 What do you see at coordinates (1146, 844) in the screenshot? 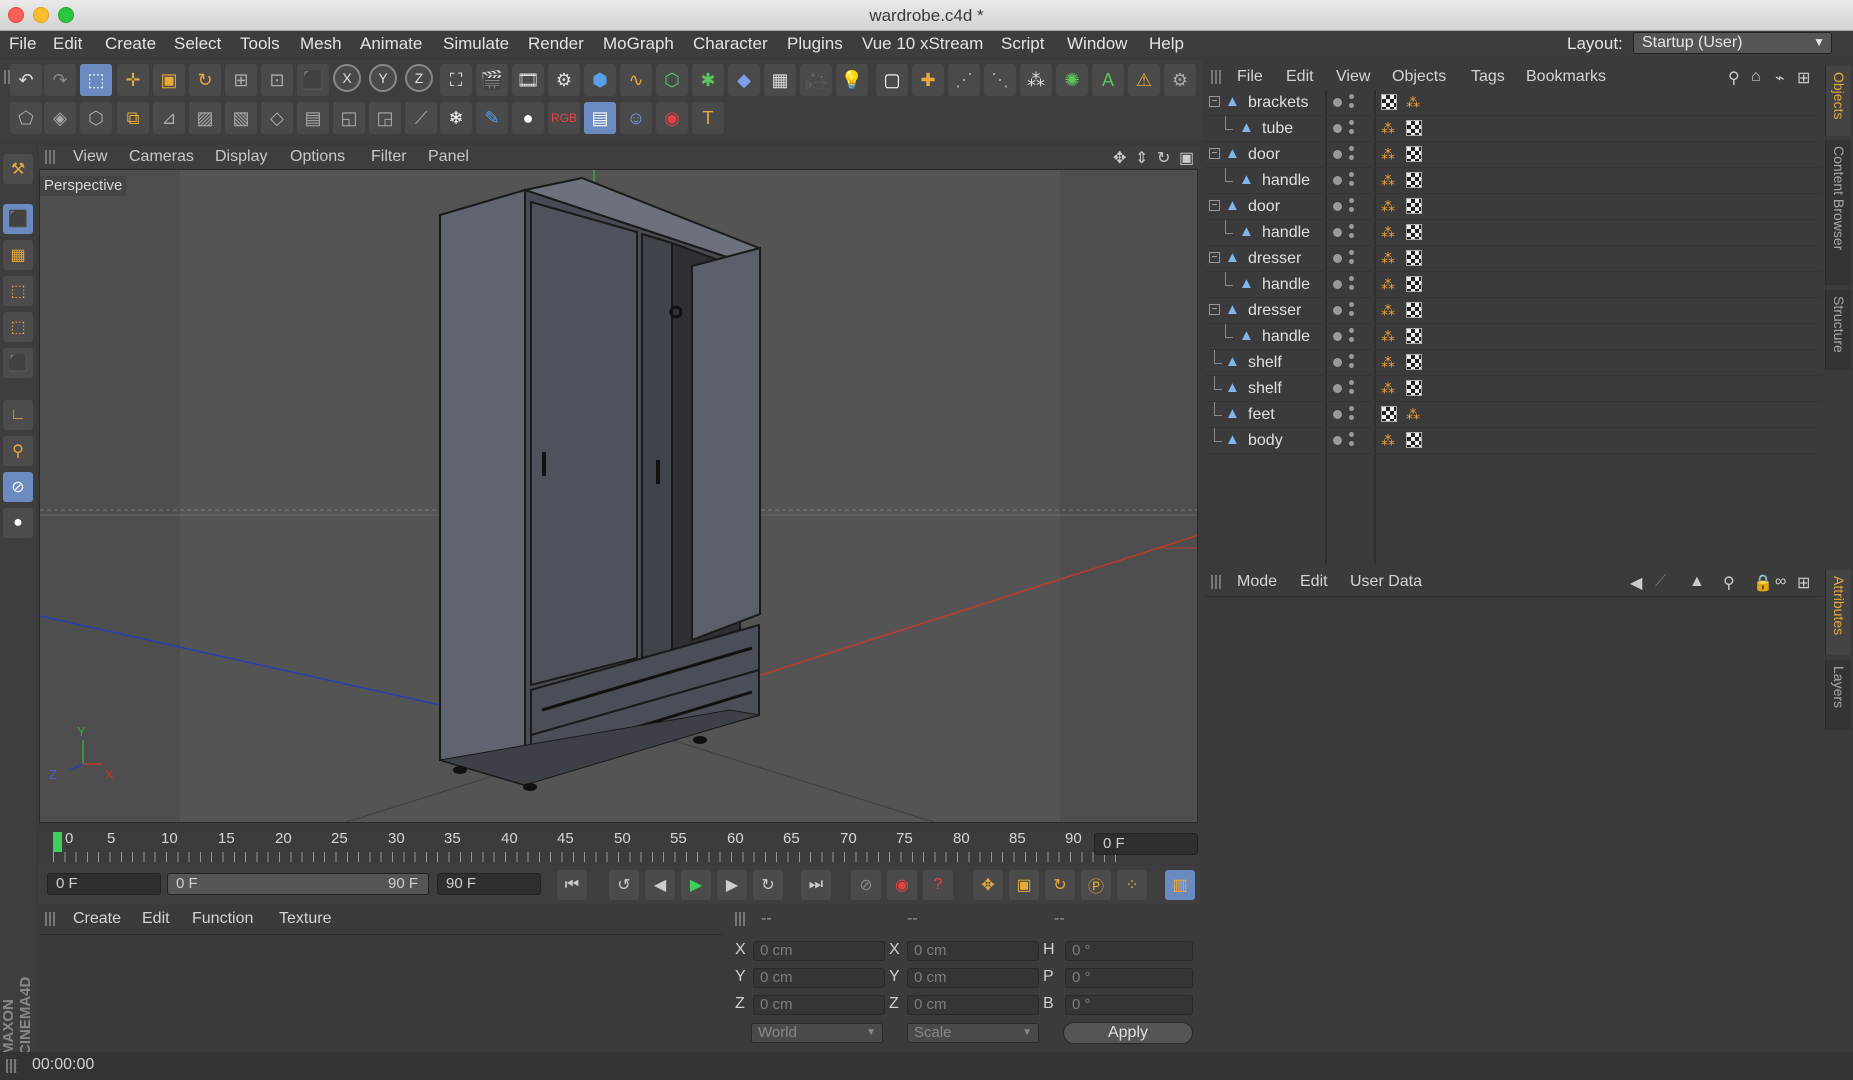
I see `current-frame-field: 0 F` at bounding box center [1146, 844].